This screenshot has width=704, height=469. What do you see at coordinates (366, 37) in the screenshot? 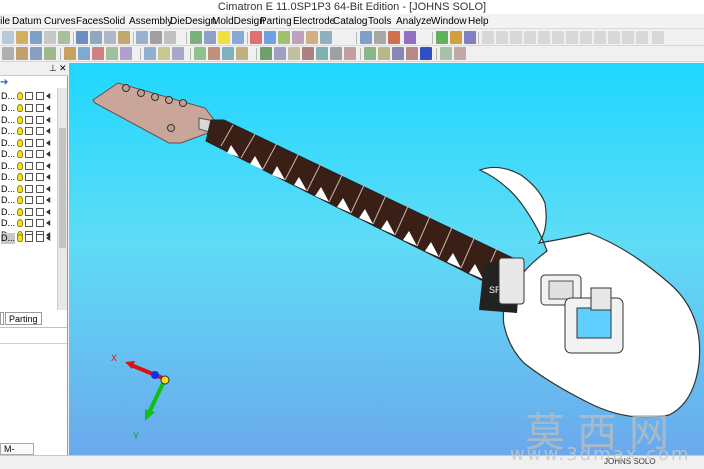
I see `table-icon` at bounding box center [366, 37].